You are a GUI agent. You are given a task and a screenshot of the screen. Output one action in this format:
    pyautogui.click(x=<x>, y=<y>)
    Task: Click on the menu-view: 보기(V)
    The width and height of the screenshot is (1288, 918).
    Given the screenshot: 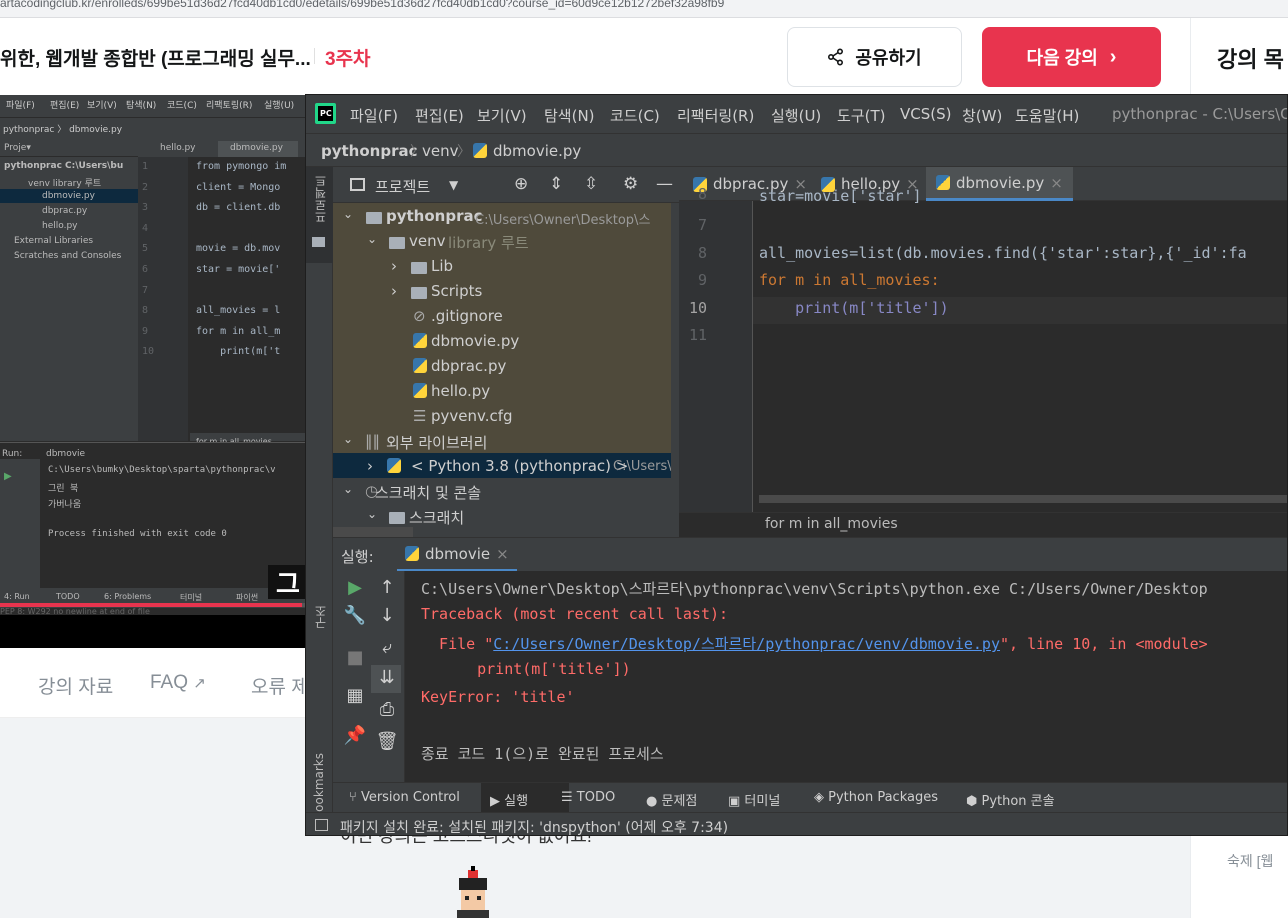 What is the action you would take?
    pyautogui.click(x=502, y=115)
    